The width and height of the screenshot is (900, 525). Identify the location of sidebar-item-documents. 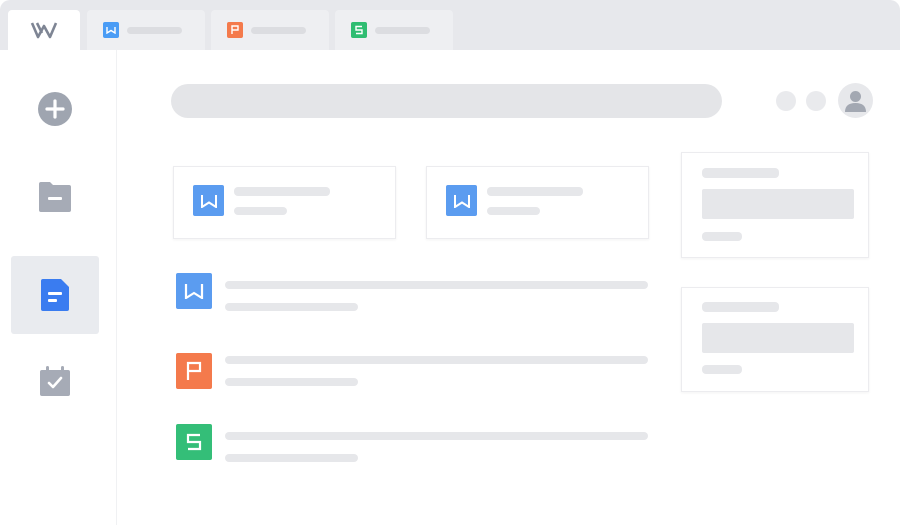
(55, 295).